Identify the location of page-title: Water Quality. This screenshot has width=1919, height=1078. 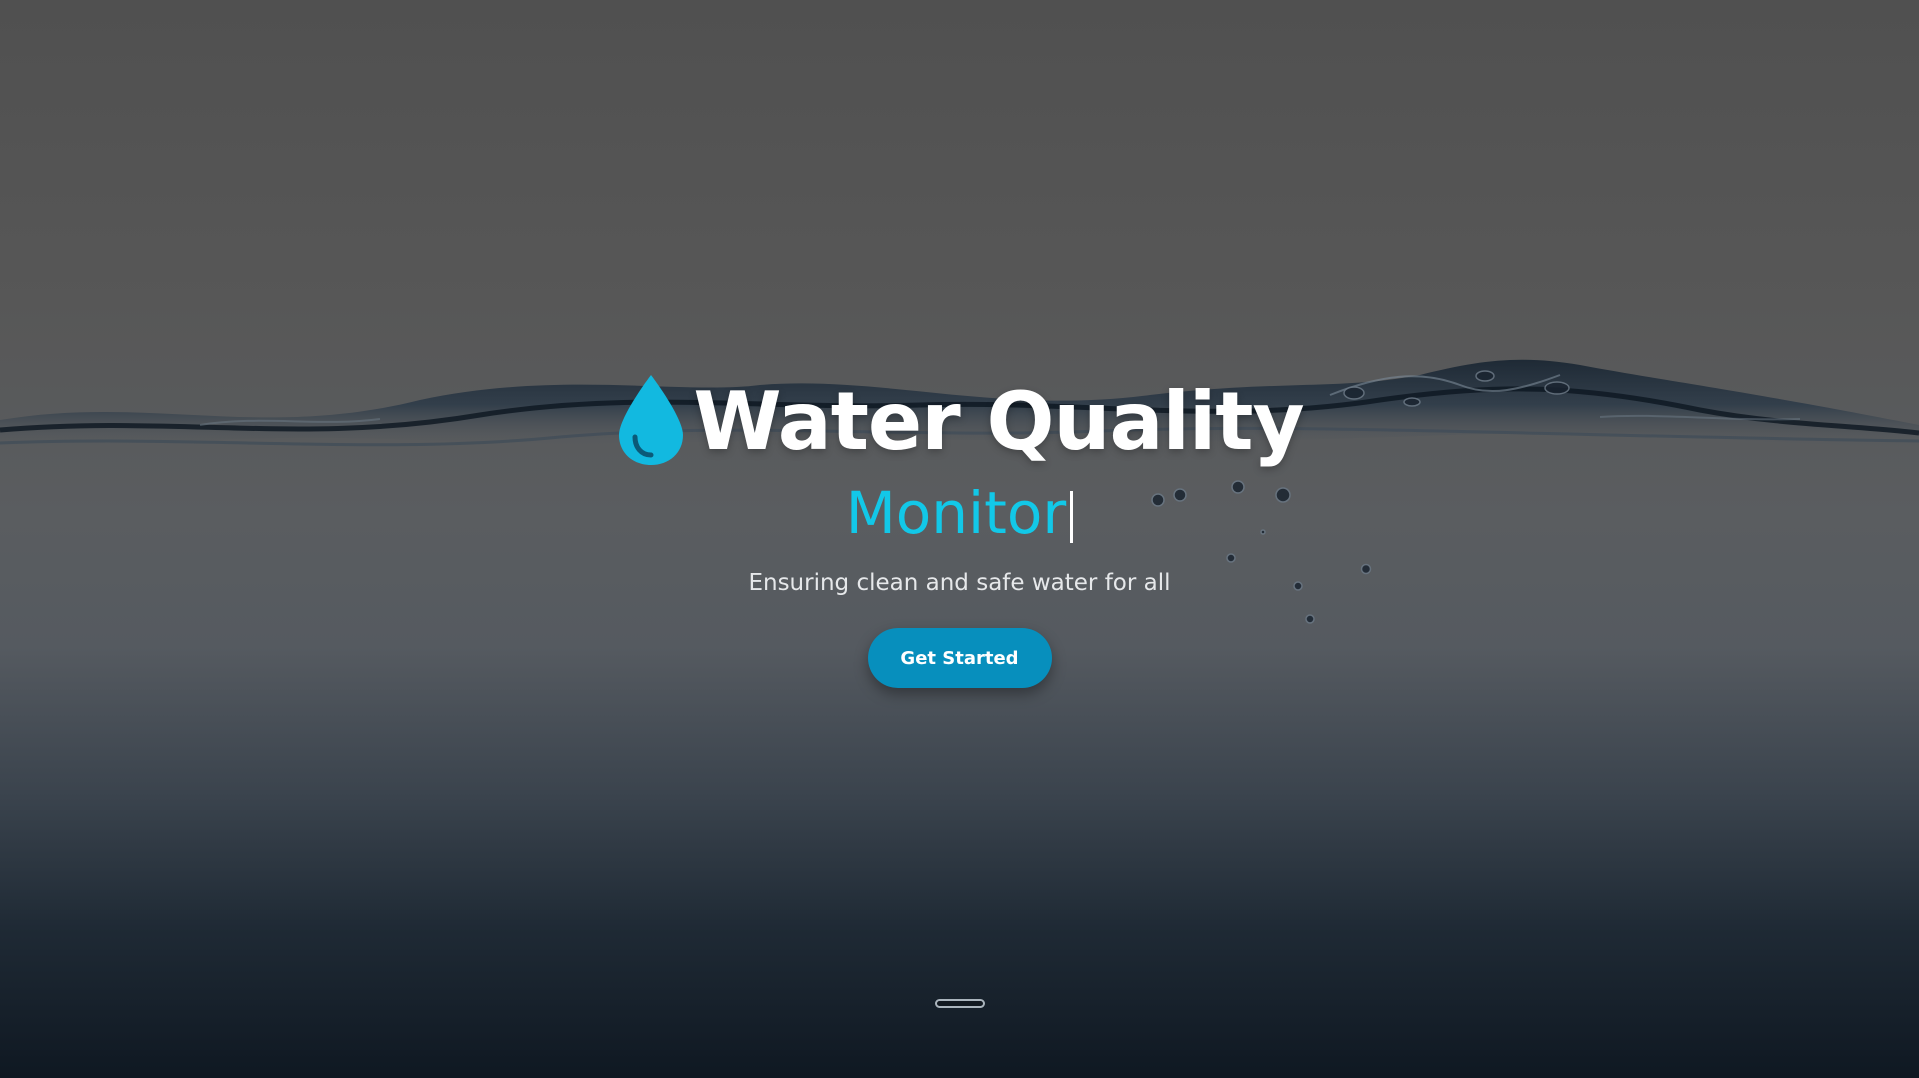
(998, 421).